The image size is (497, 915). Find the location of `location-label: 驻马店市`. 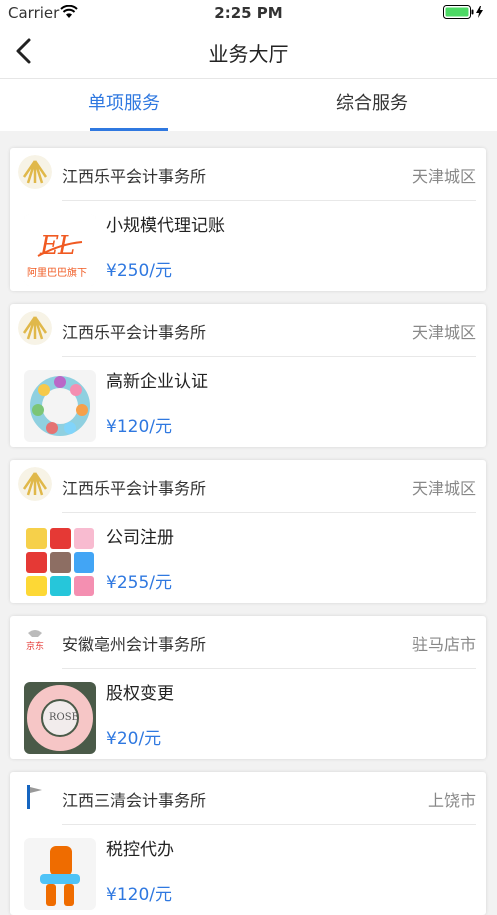

location-label: 驻马店市 is located at coordinates (443, 644).